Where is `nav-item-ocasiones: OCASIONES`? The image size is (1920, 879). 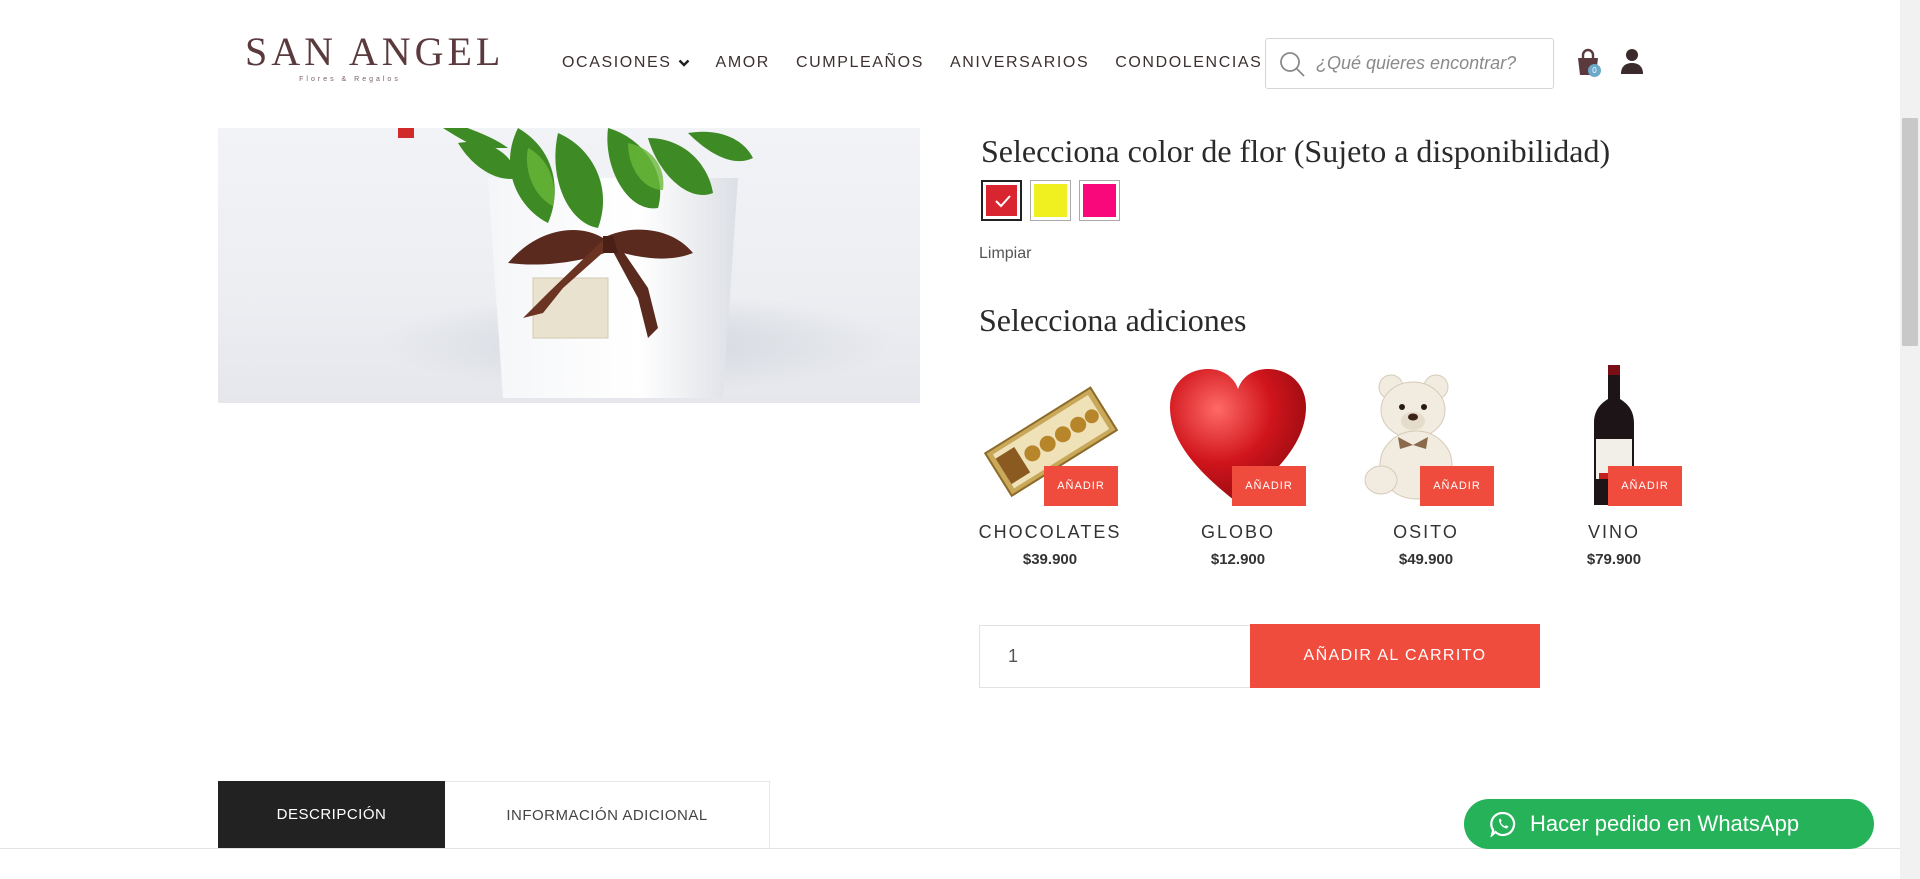 nav-item-ocasiones: OCASIONES is located at coordinates (626, 63).